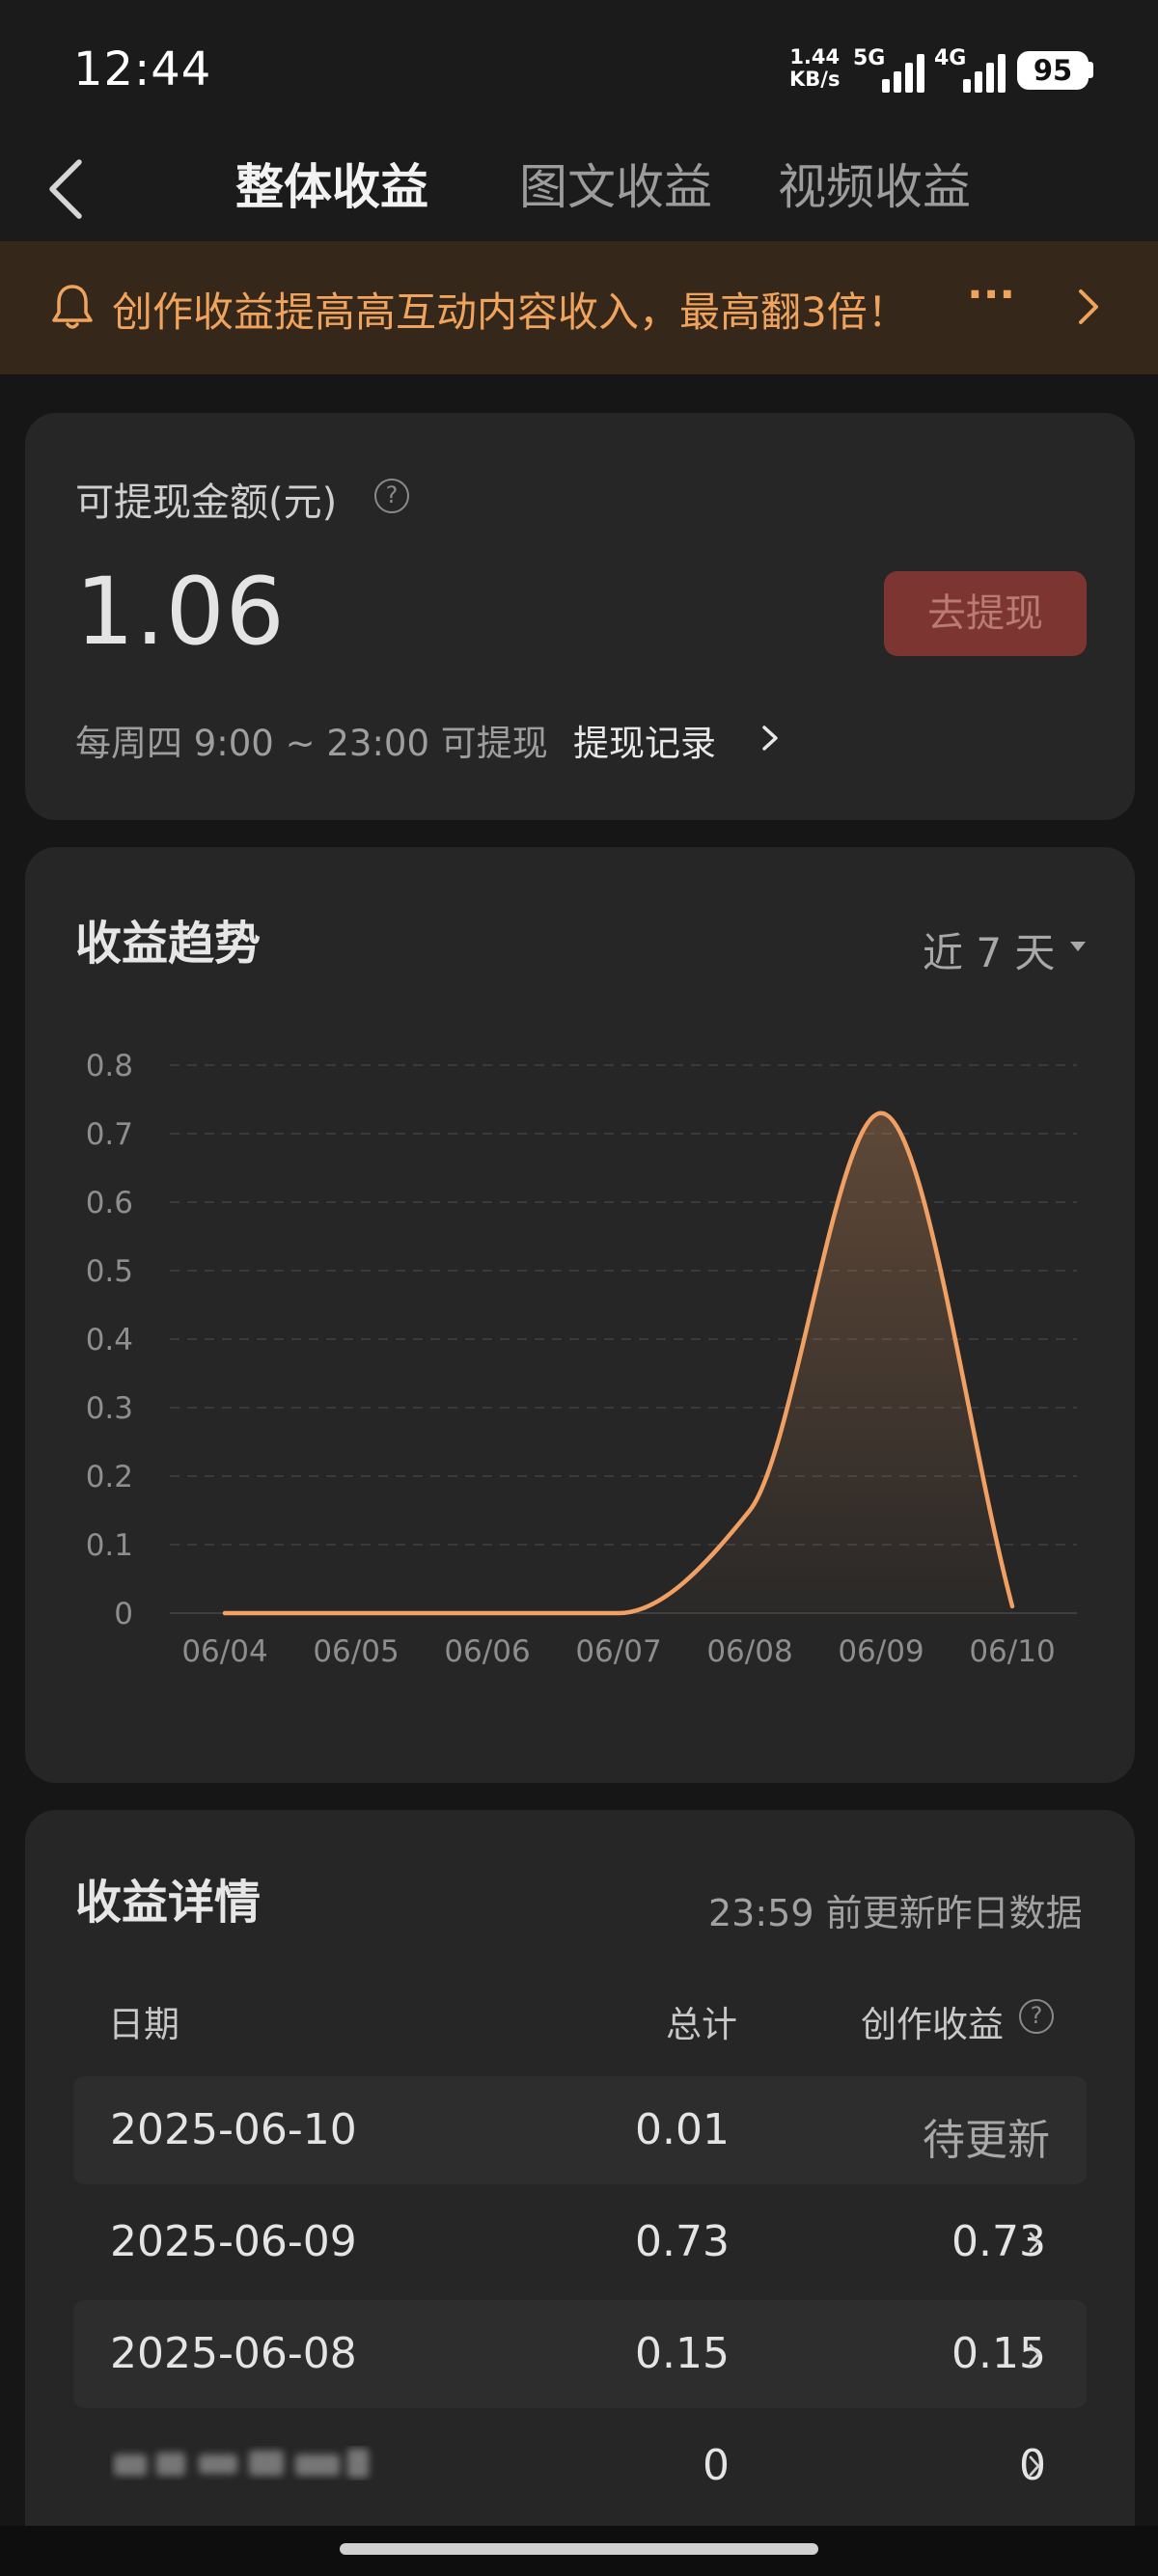  I want to click on x-tick-label: 06/09, so click(881, 1652).